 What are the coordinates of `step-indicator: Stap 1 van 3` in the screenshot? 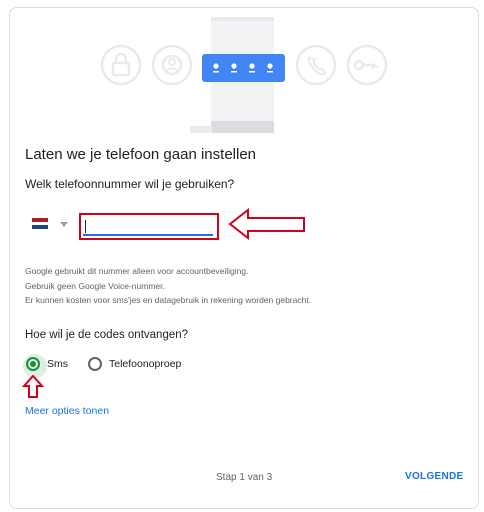 It's located at (244, 477).